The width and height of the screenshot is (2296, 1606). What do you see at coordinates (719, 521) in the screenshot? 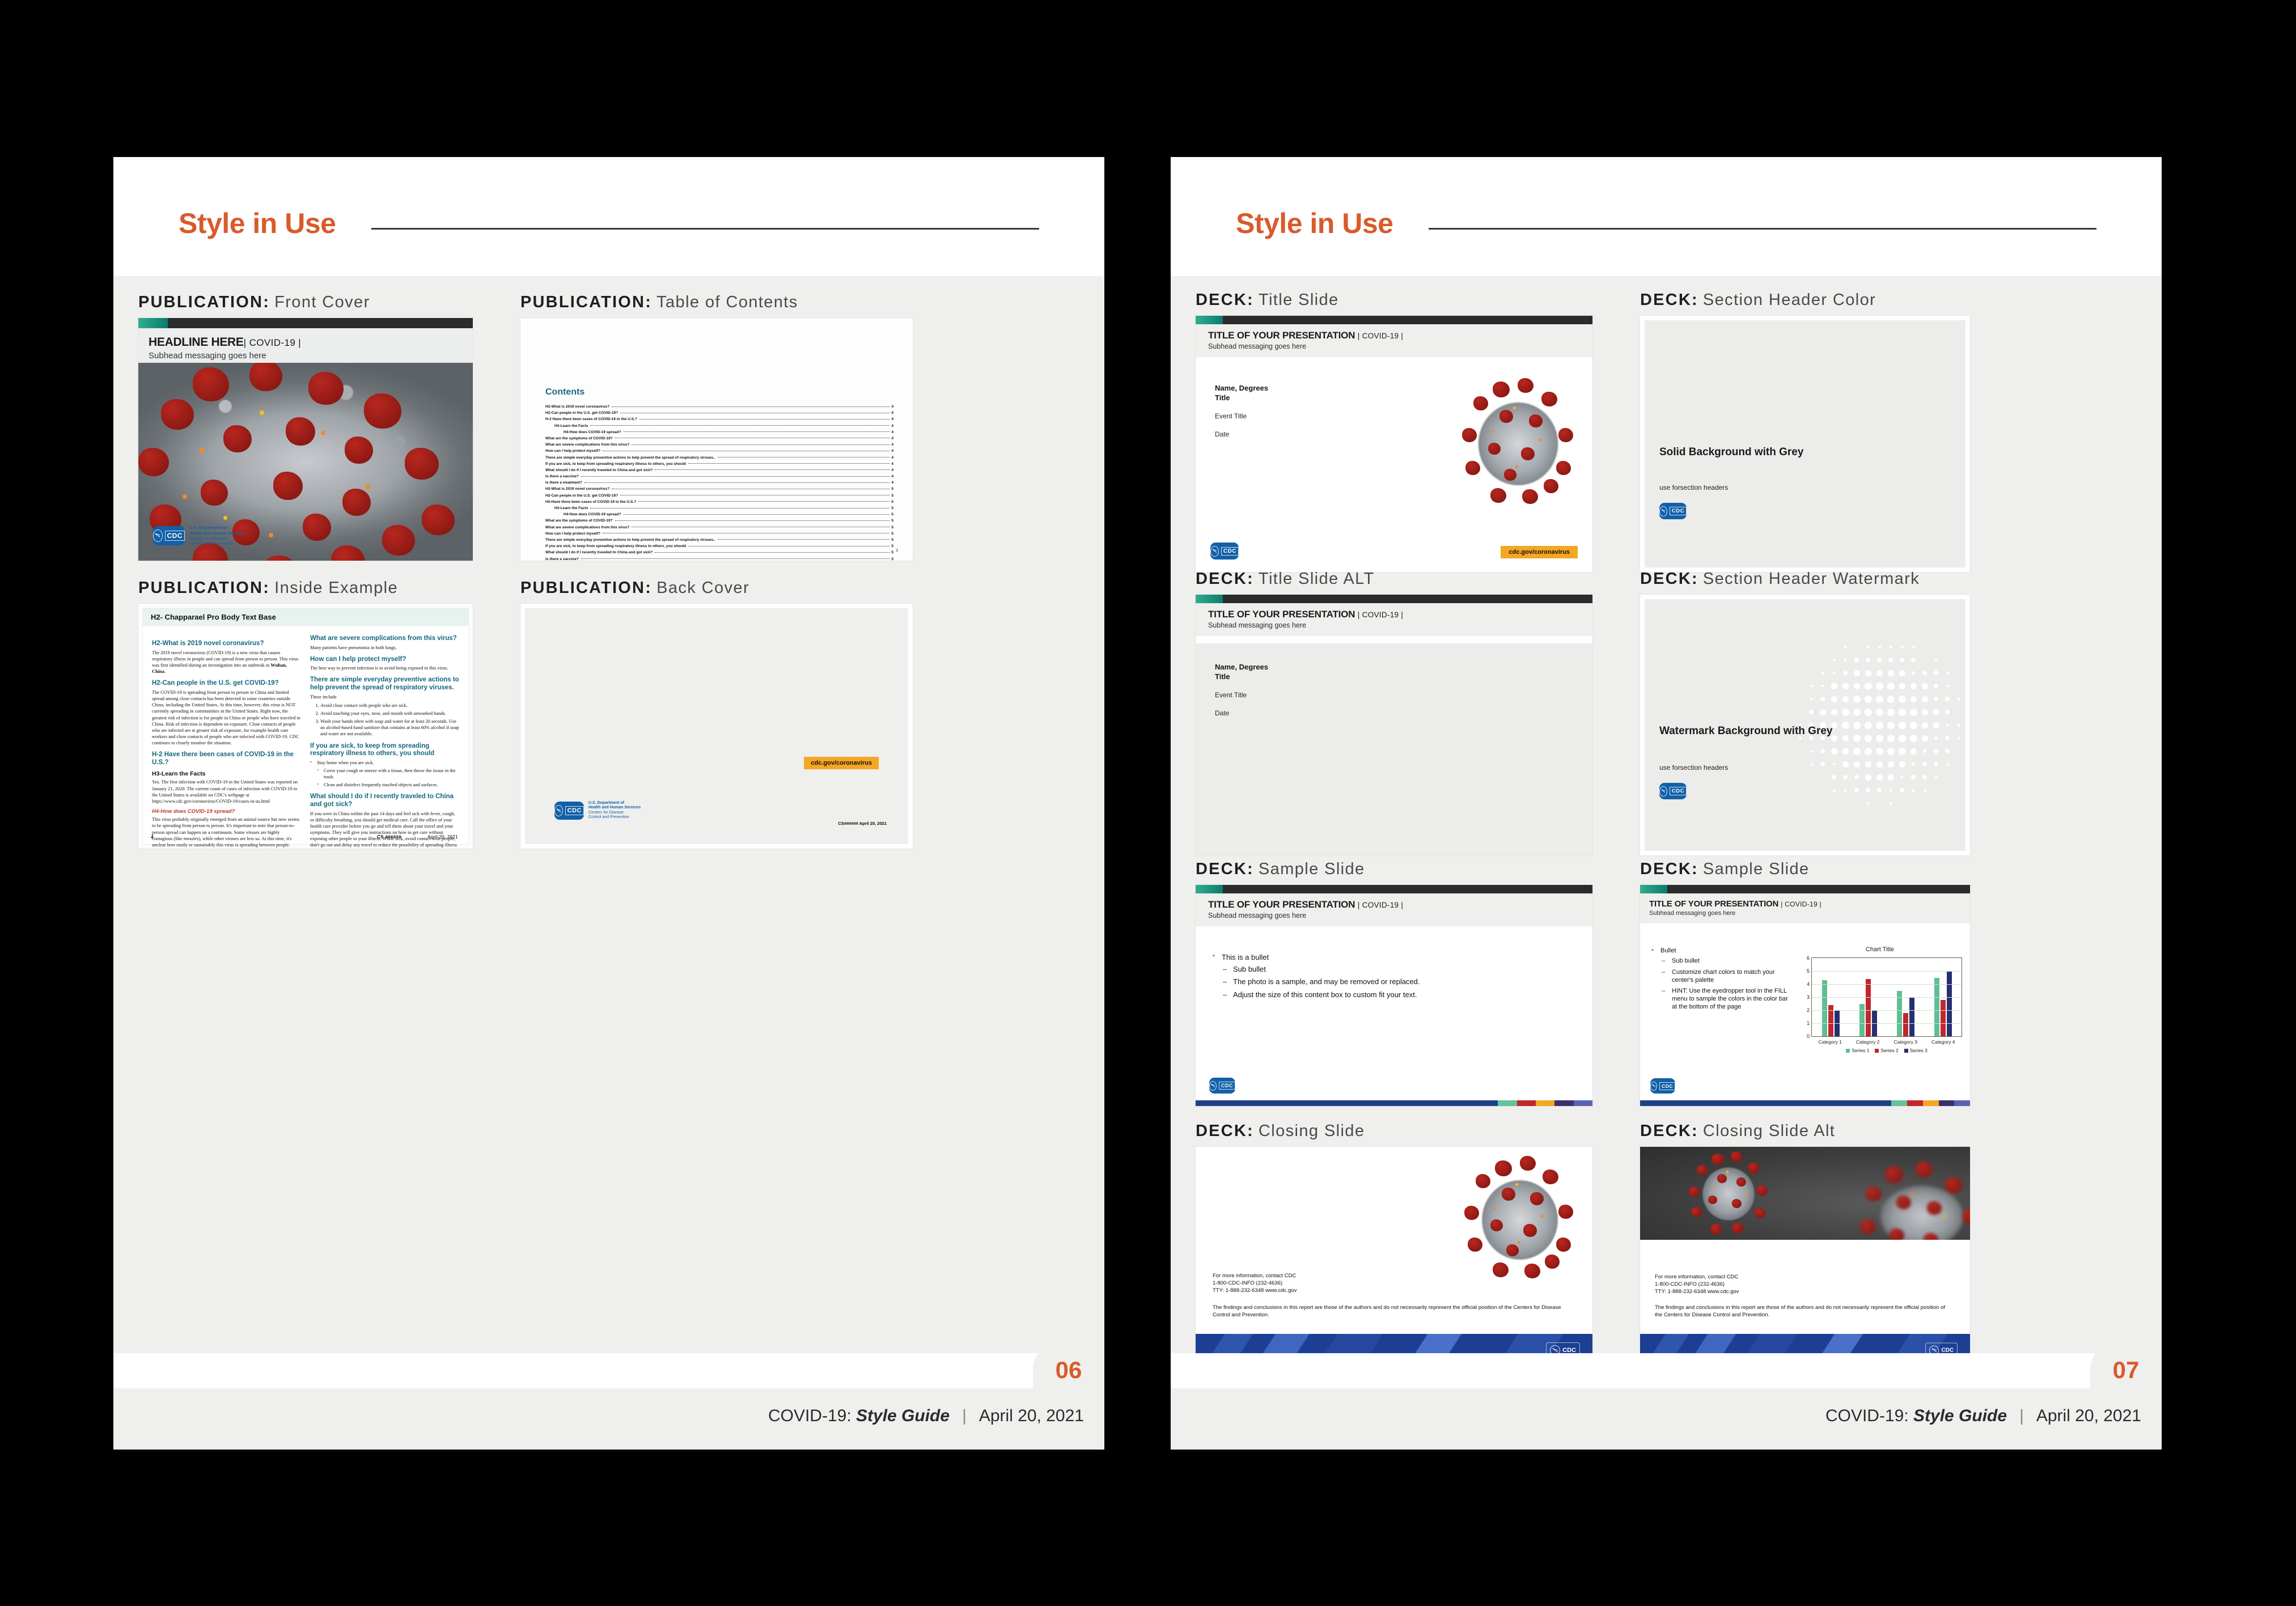
I see `toc-entry: What are the symptoms of COVID-19? 5` at bounding box center [719, 521].